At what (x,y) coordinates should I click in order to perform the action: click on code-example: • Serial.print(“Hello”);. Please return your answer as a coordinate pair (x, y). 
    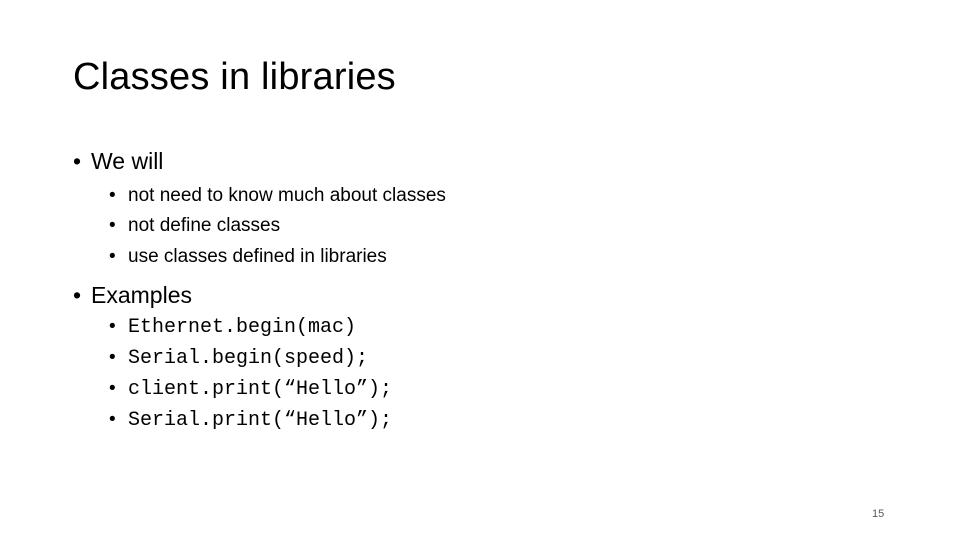
    Looking at the image, I should click on (250, 420).